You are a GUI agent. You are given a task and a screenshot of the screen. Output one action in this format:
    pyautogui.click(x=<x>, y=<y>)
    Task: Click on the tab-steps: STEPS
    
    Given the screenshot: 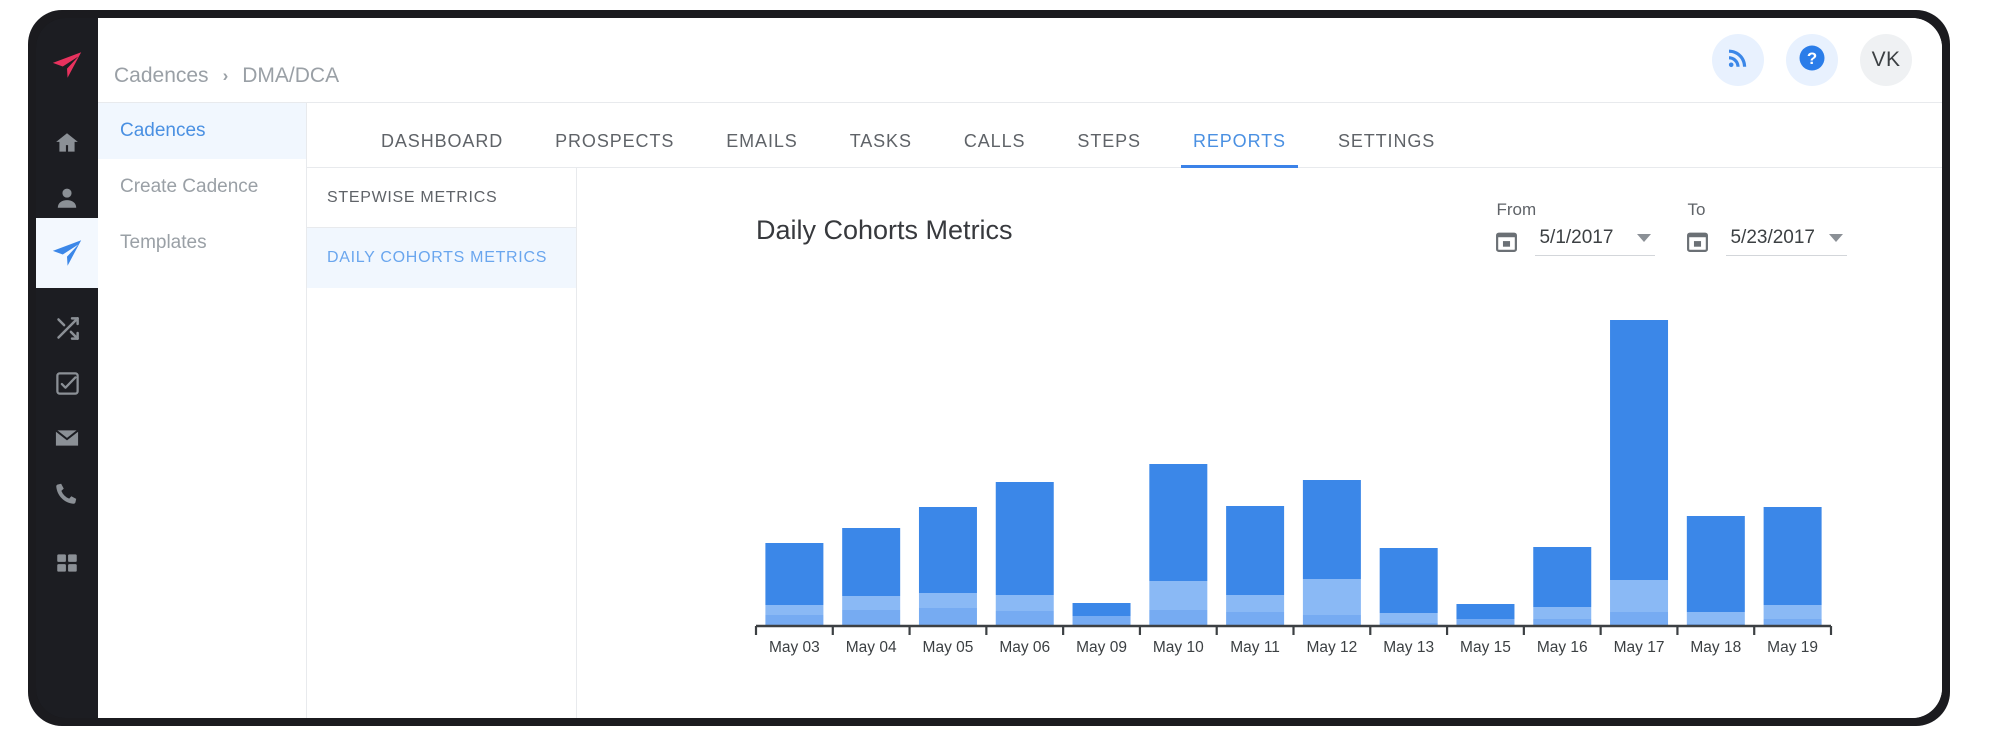 What is the action you would take?
    pyautogui.click(x=1109, y=149)
    